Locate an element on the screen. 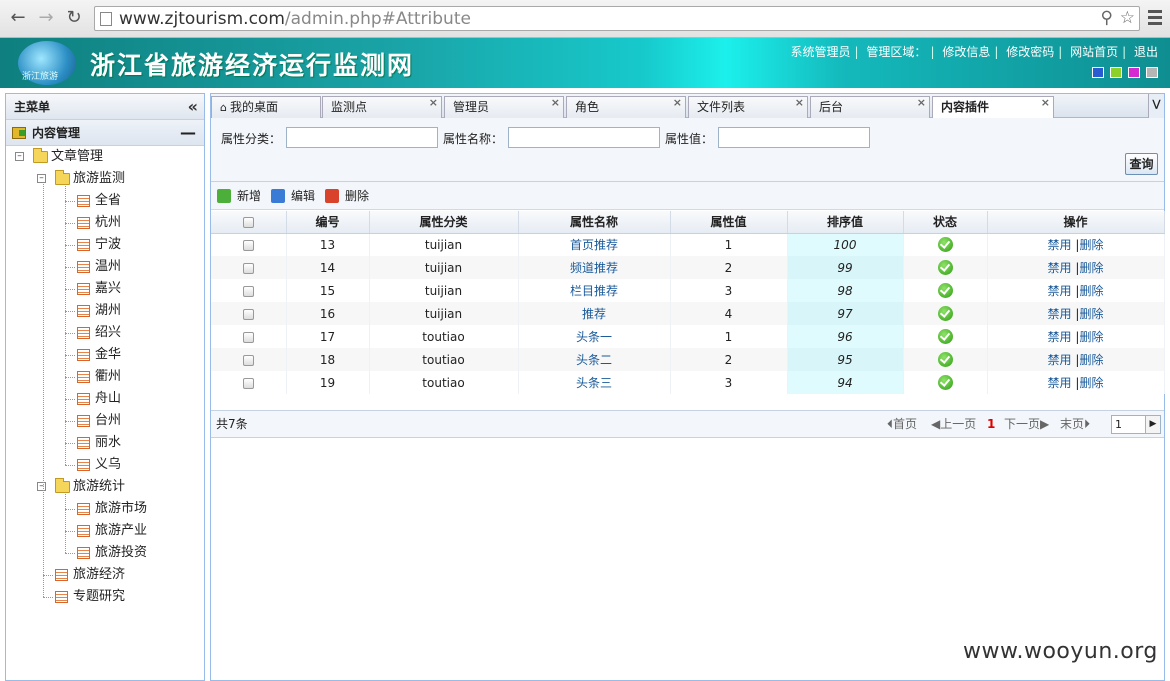 Image resolution: width=1170 pixels, height=681 pixels. table-row: 13 tuijian 首页推荐 1 100 禁用 |删除 is located at coordinates (688, 244).